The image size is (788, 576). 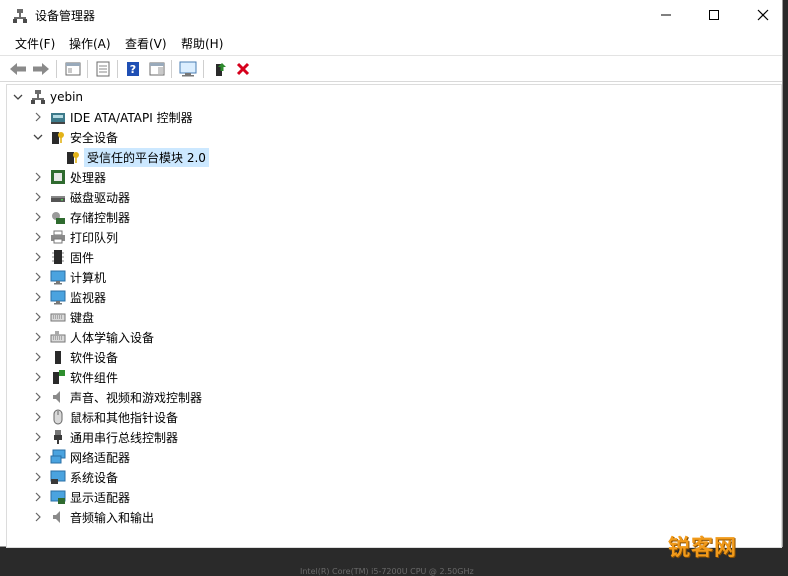 I want to click on toolbar: ?, so click(x=391, y=68).